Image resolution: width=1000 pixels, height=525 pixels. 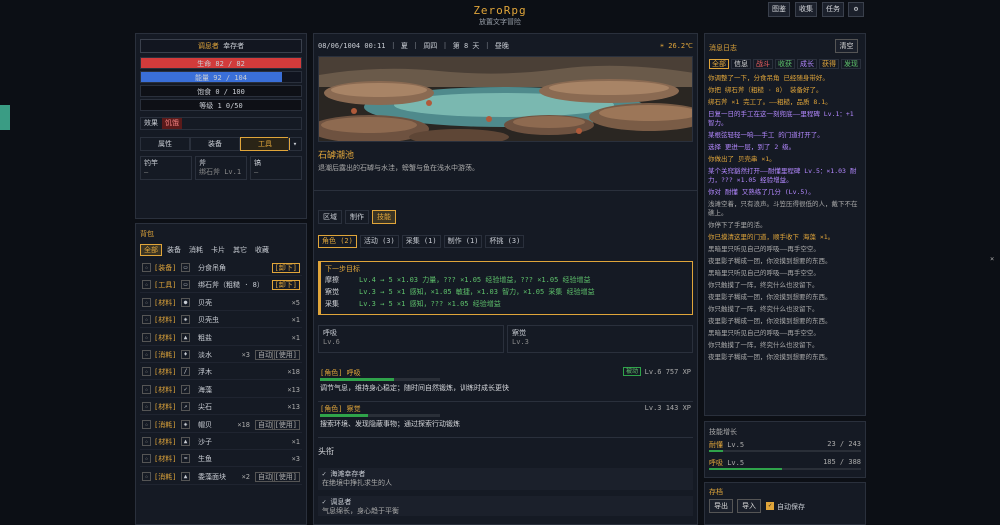 I want to click on gear-icon: ⚙, so click(x=856, y=9).